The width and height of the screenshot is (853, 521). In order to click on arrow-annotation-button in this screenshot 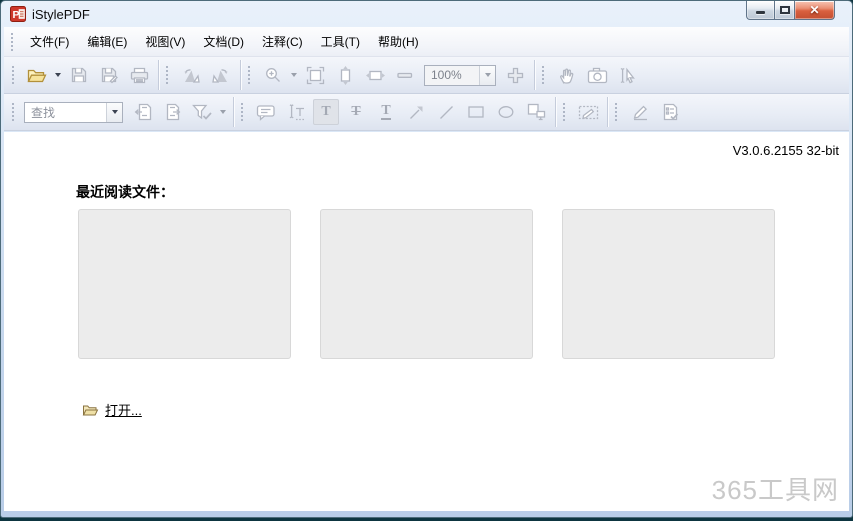, I will do `click(416, 112)`.